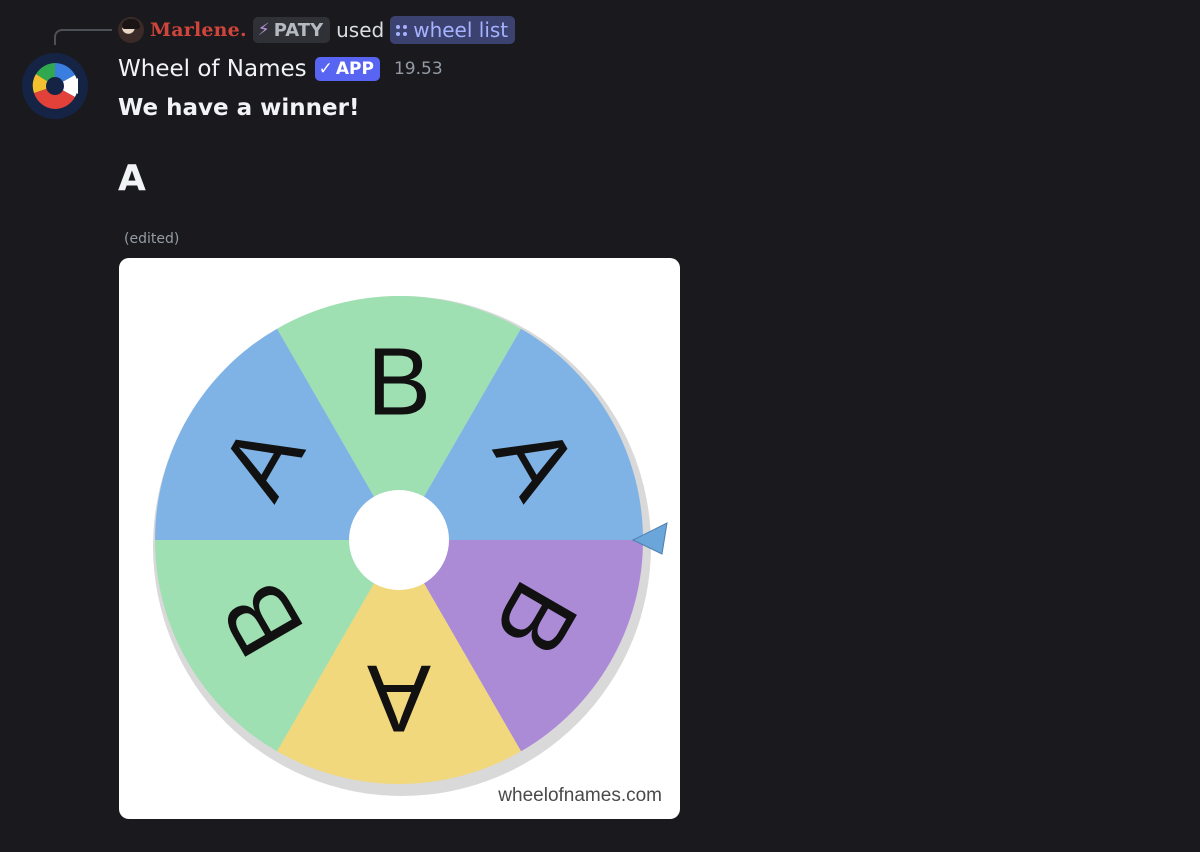 The image size is (1200, 852). Describe the element at coordinates (399, 382) in the screenshot. I see `wheel-segment-label: B` at that location.